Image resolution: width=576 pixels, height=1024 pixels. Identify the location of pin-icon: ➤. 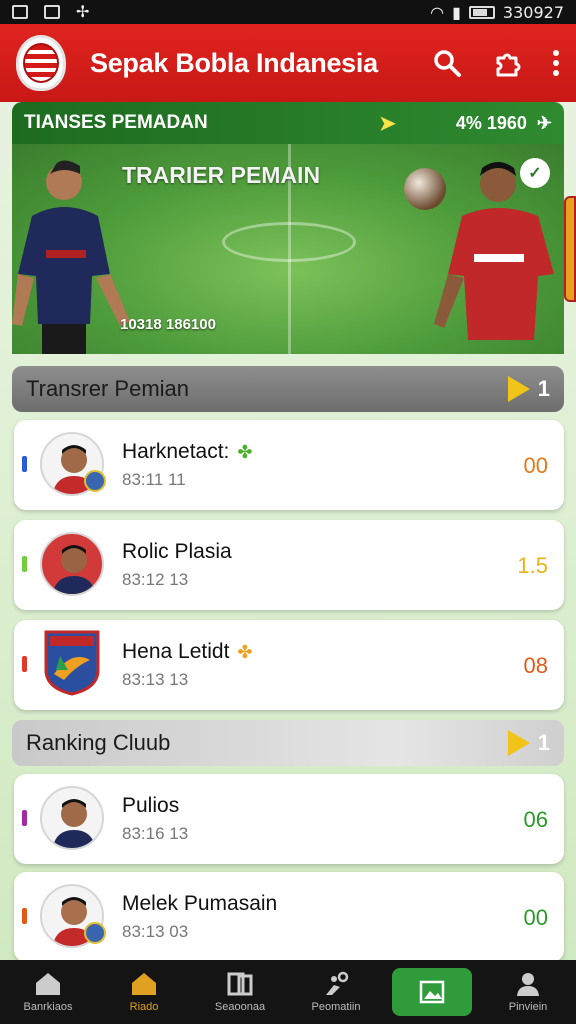
(387, 123).